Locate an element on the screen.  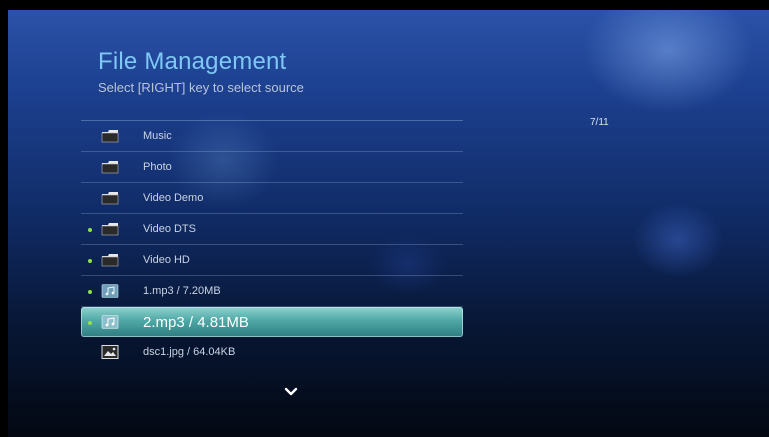
list-item-video-dts: Video DTS is located at coordinates (272, 229).